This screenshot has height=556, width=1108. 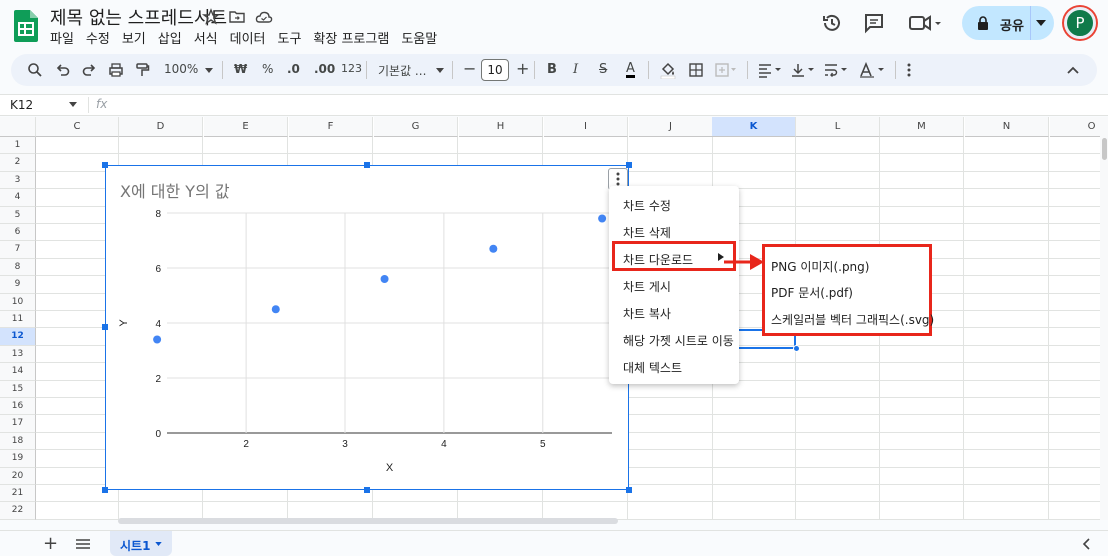 What do you see at coordinates (18, 354) in the screenshot?
I see `row-header-13: 13` at bounding box center [18, 354].